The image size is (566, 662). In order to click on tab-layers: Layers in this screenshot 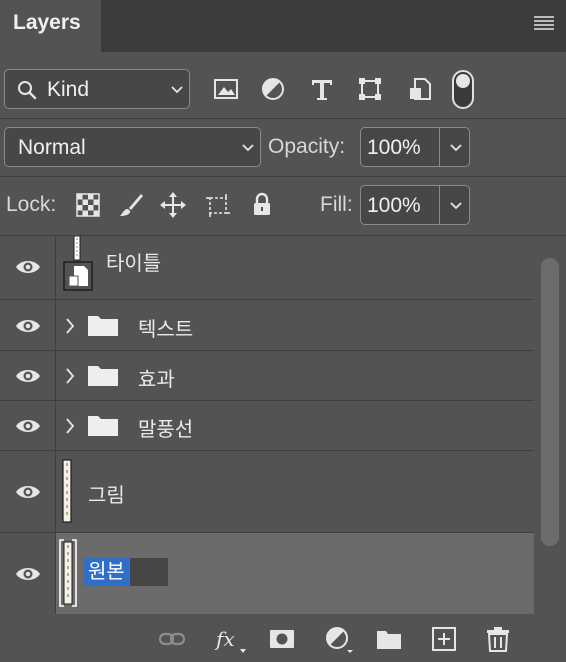, I will do `click(50, 26)`.